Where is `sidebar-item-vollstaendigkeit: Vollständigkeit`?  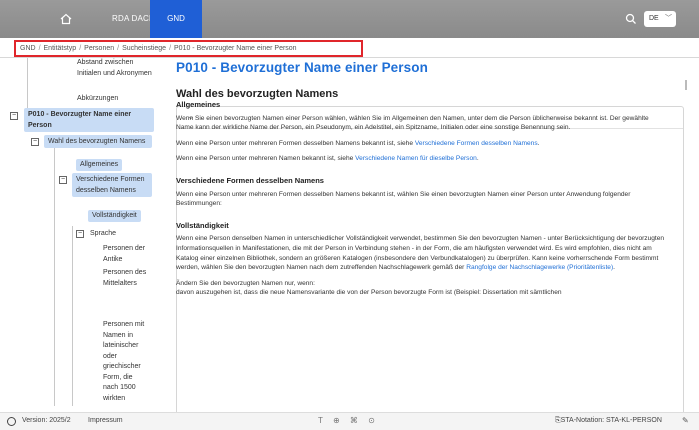 sidebar-item-vollstaendigkeit: Vollständigkeit is located at coordinates (114, 216).